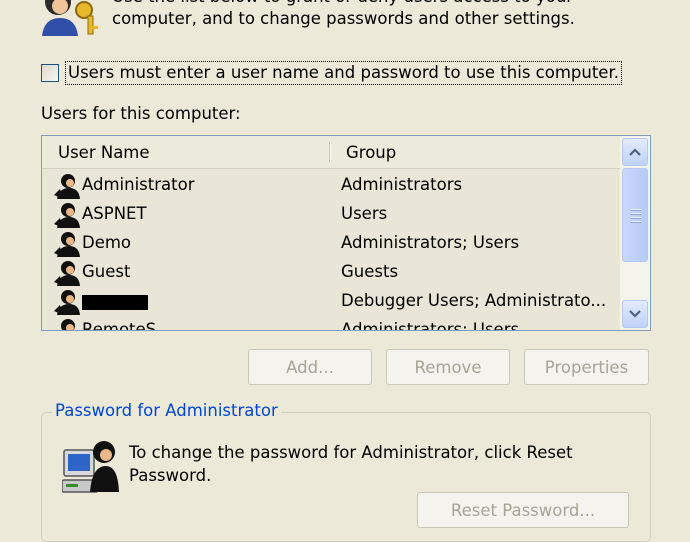 The height and width of the screenshot is (542, 690). I want to click on column-divider, so click(329, 152).